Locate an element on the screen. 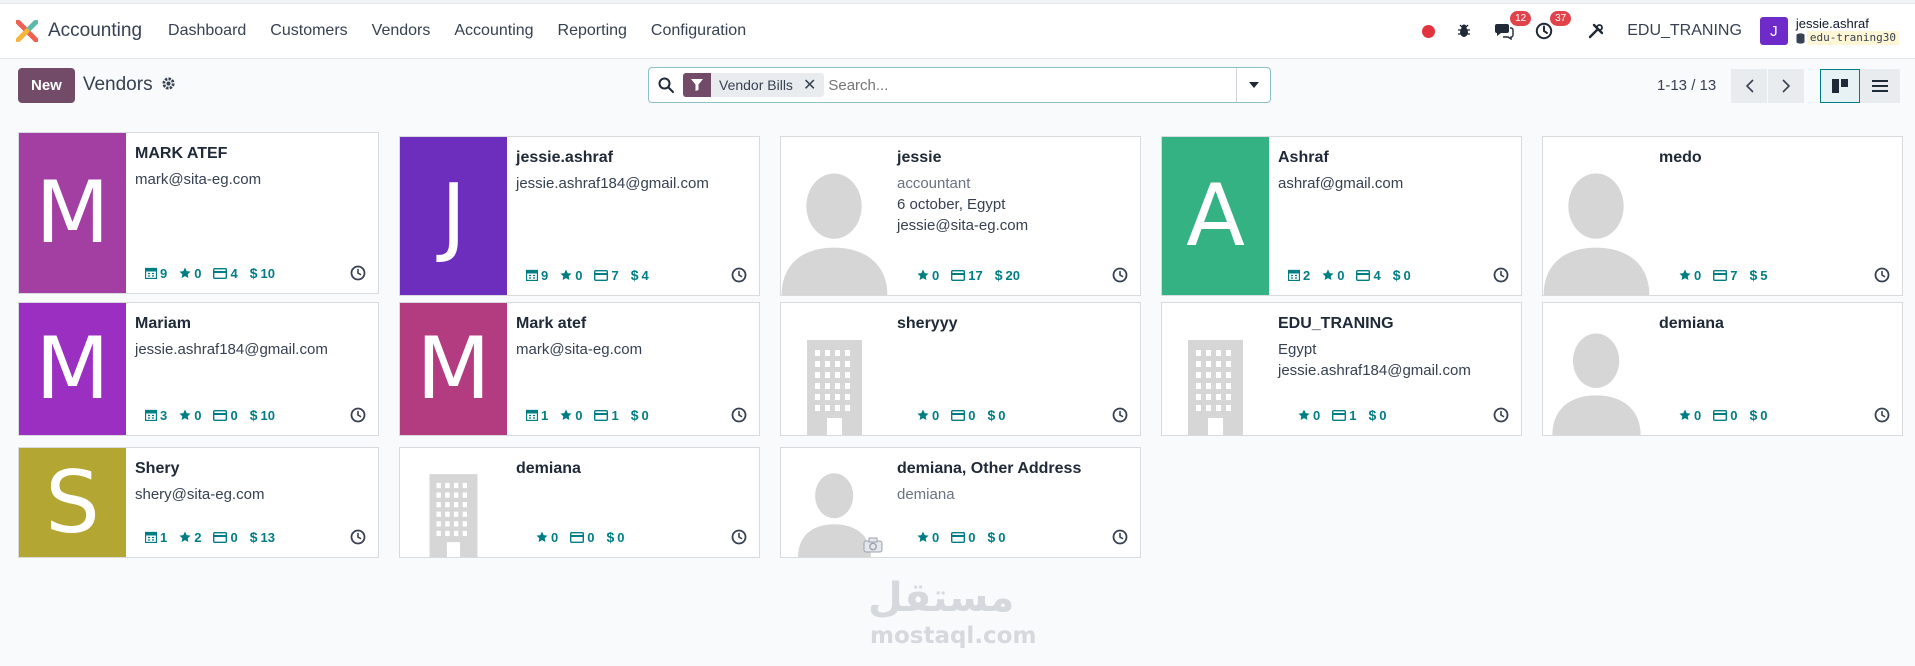 This screenshot has height=666, width=1915. camera-icon is located at coordinates (873, 545).